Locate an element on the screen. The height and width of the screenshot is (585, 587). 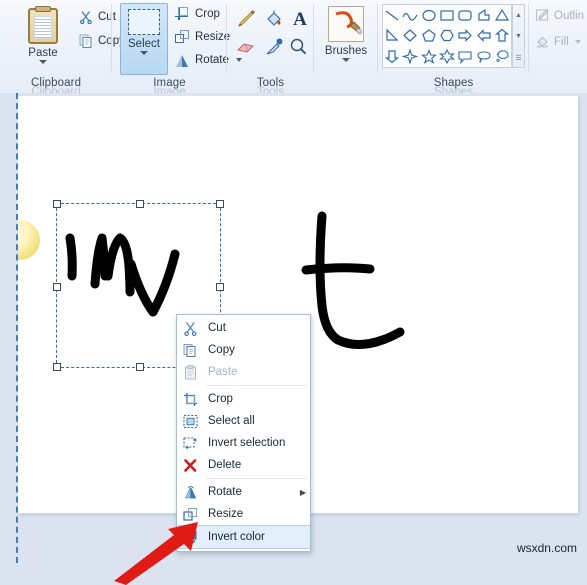
menu-item-copy: Copy is located at coordinates (243, 350).